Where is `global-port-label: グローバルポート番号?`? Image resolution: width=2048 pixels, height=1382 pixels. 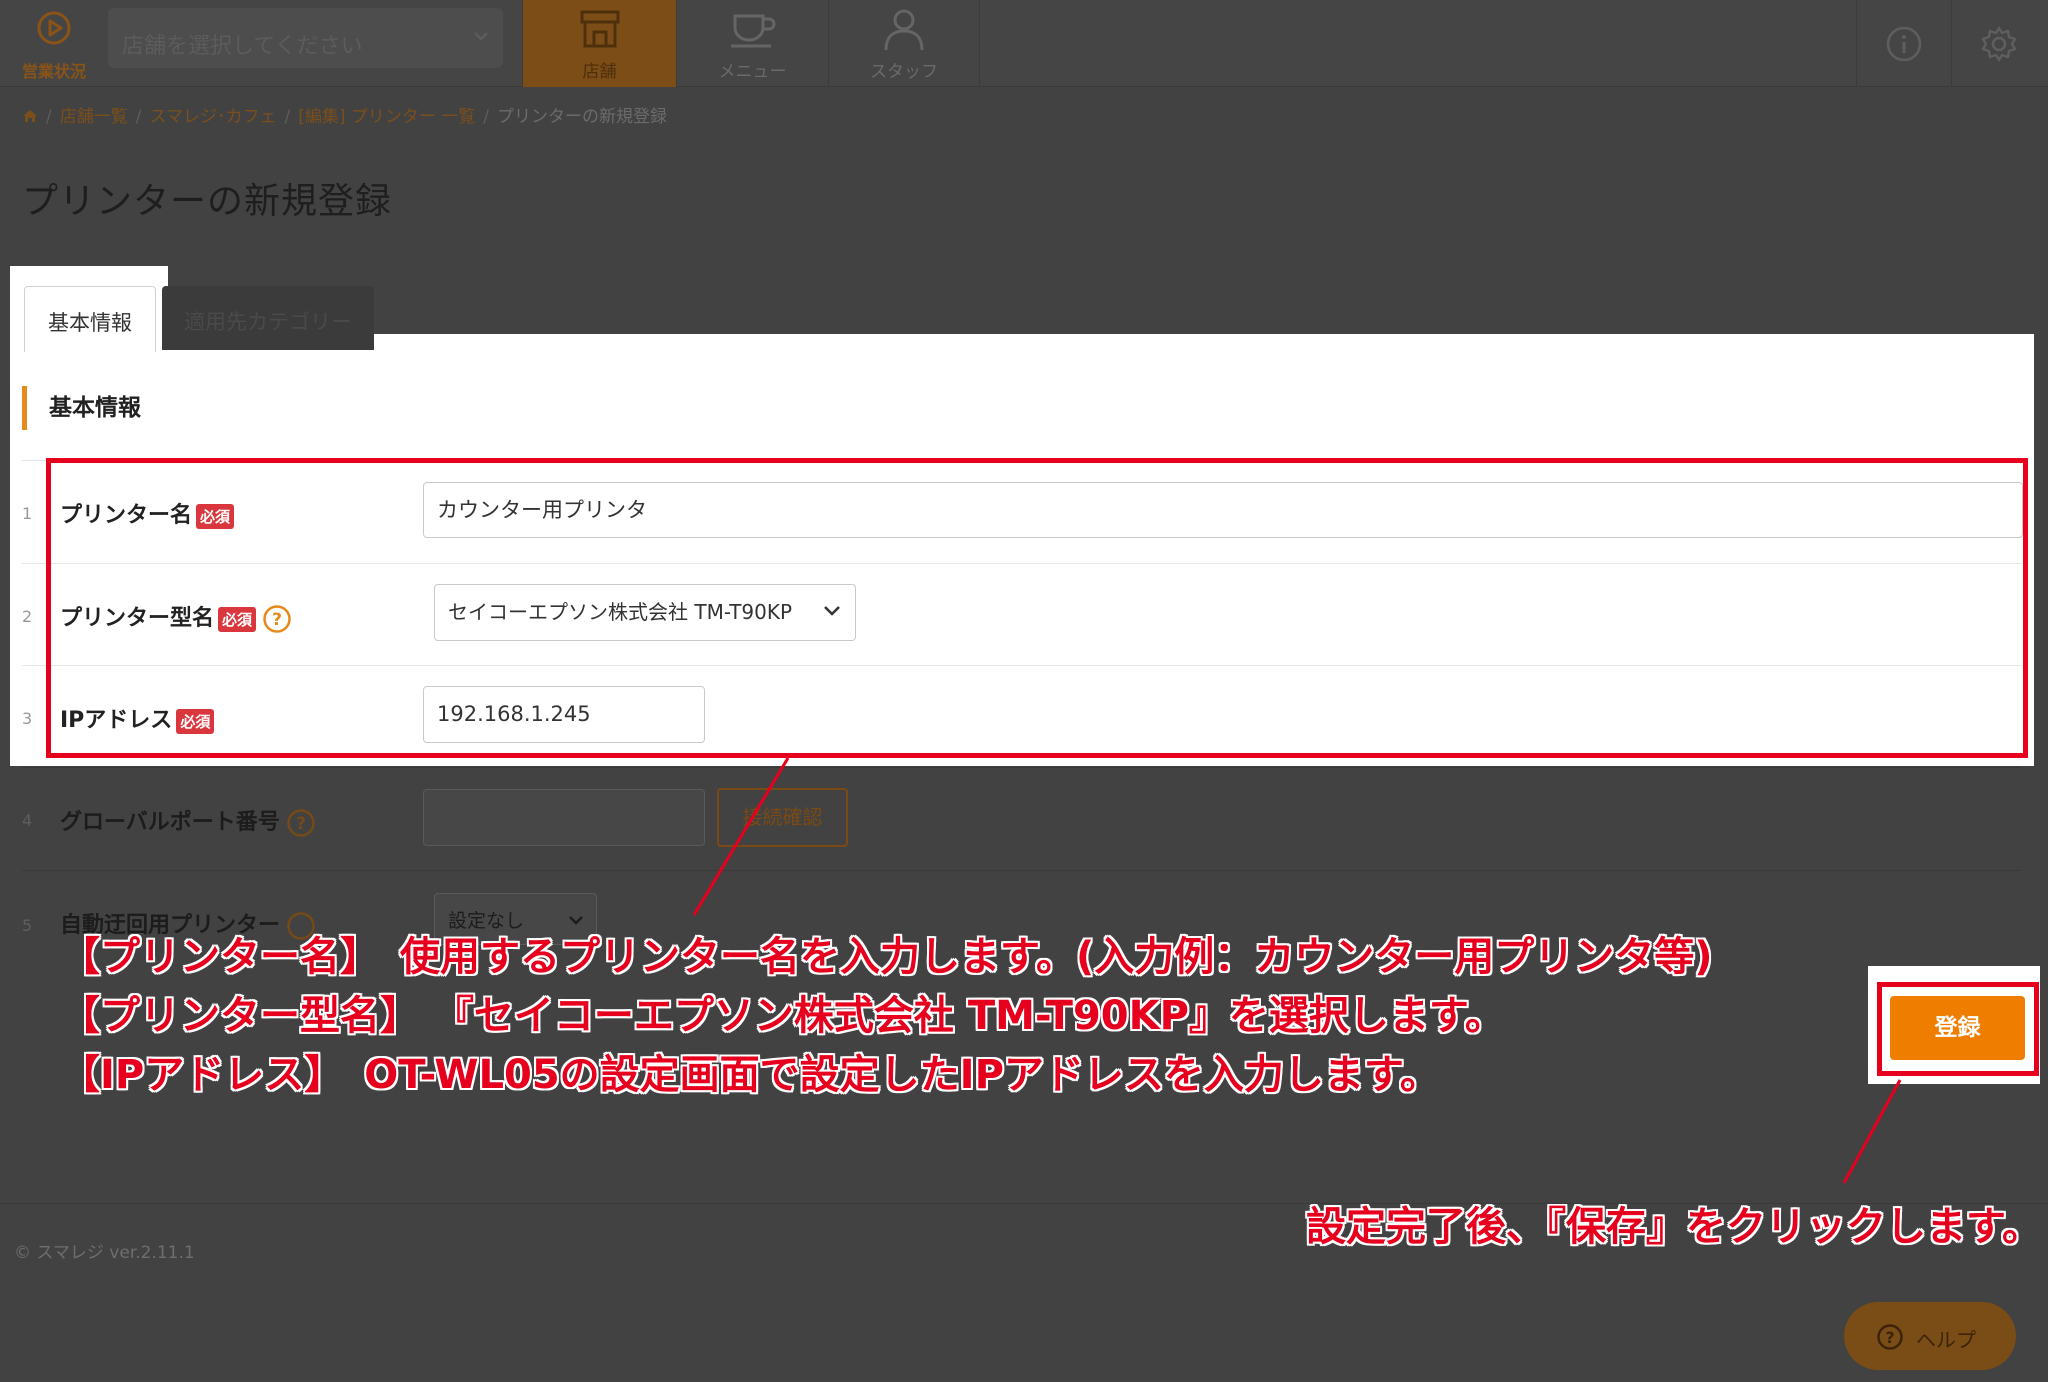 global-port-label: グローバルポート番号? is located at coordinates (188, 821).